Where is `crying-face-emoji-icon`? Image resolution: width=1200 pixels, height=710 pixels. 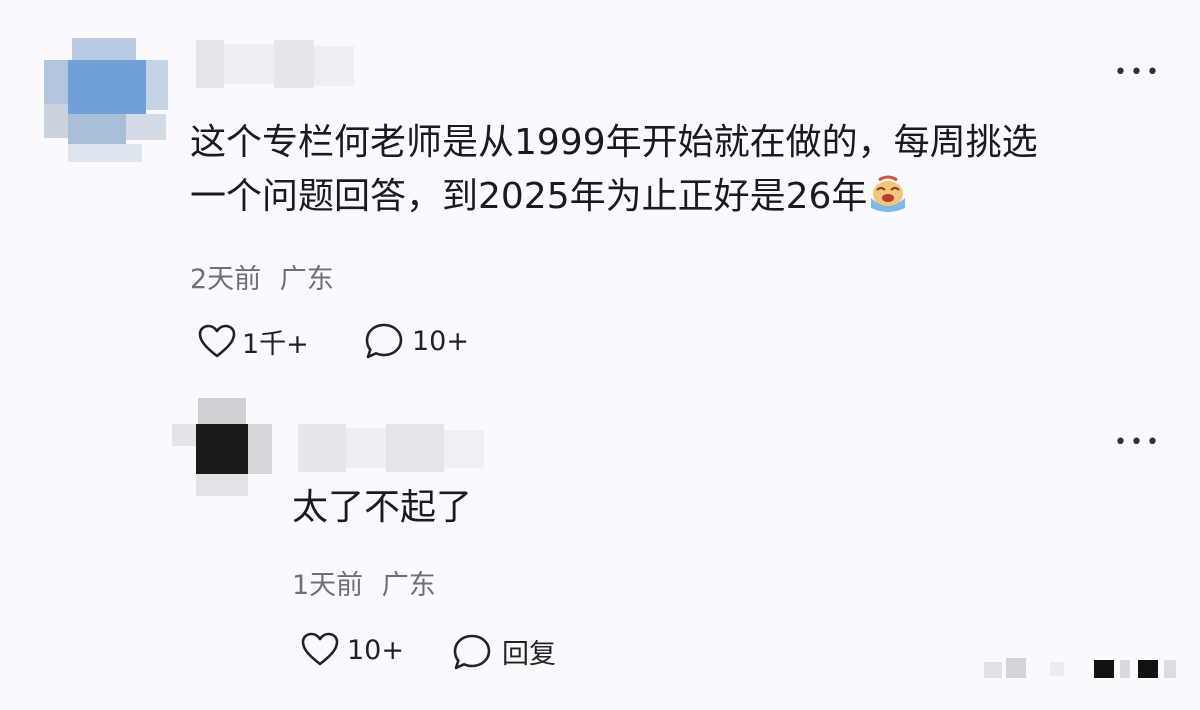
crying-face-emoji-icon is located at coordinates (888, 193).